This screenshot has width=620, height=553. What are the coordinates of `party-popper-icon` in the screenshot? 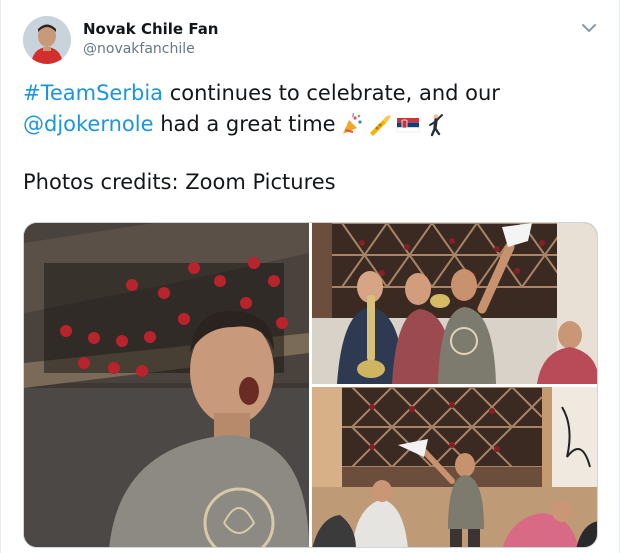 It's located at (352, 124).